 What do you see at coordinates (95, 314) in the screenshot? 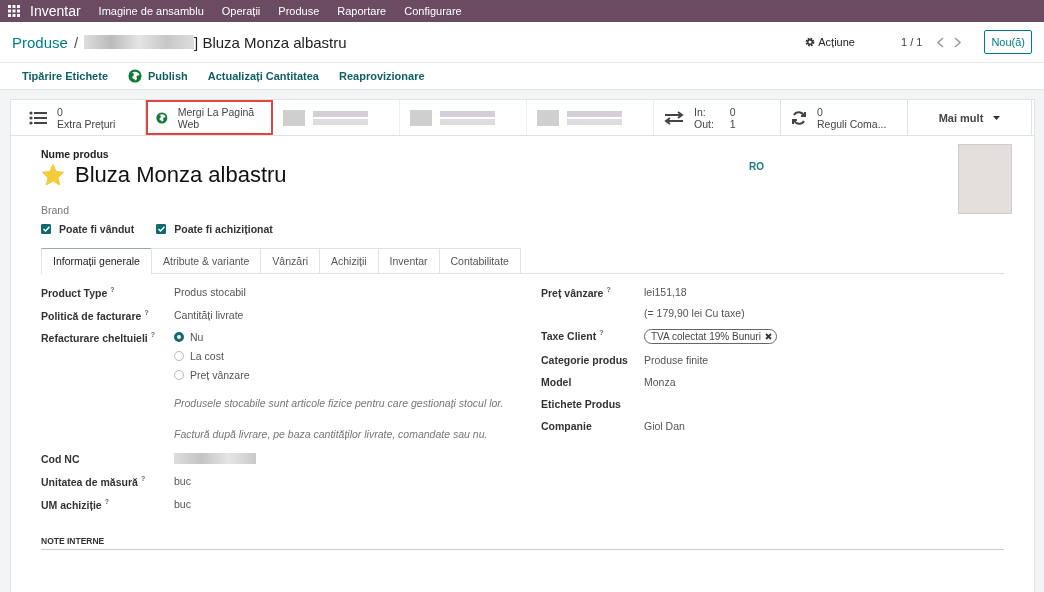
I see `field-label: Politică de facturare $^{?}$` at bounding box center [95, 314].